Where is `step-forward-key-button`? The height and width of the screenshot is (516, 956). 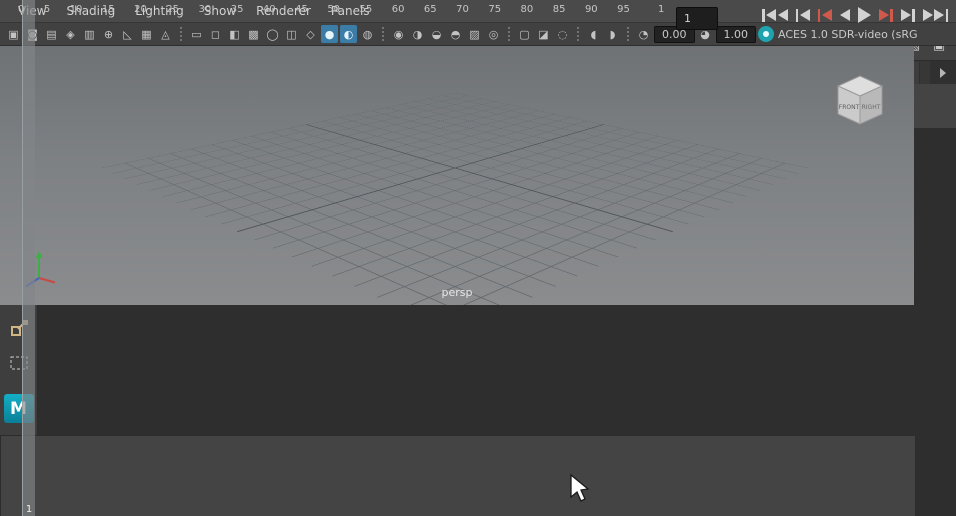 step-forward-key-button is located at coordinates (885, 15).